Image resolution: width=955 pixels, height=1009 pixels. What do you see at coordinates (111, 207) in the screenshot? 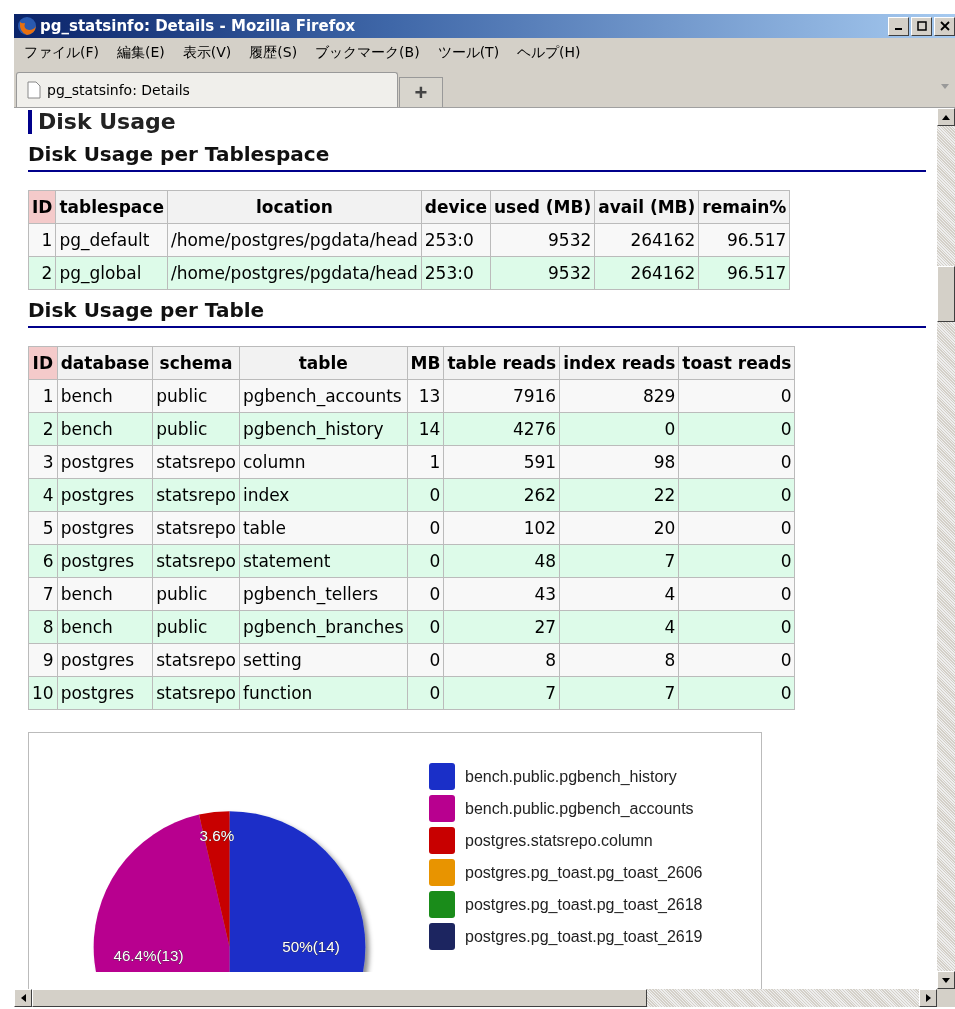
I see `column-header: tablespace` at bounding box center [111, 207].